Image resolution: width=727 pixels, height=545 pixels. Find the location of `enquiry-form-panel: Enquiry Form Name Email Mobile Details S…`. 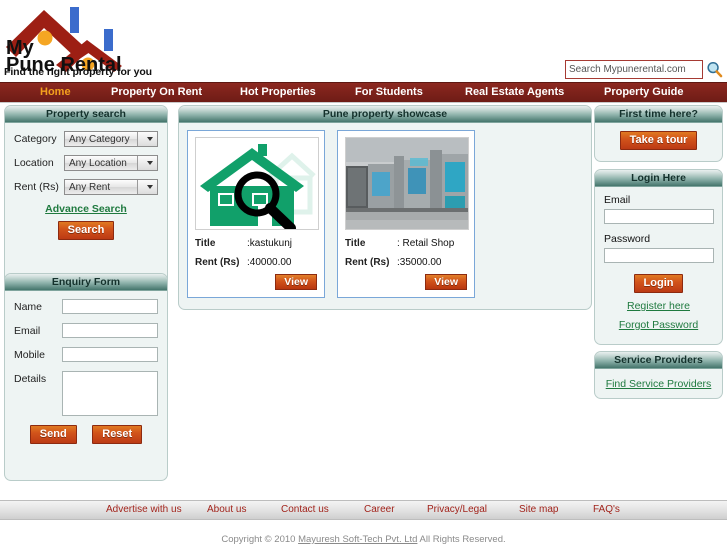

enquiry-form-panel: Enquiry Form Name Email Mobile Details S… is located at coordinates (86, 377).